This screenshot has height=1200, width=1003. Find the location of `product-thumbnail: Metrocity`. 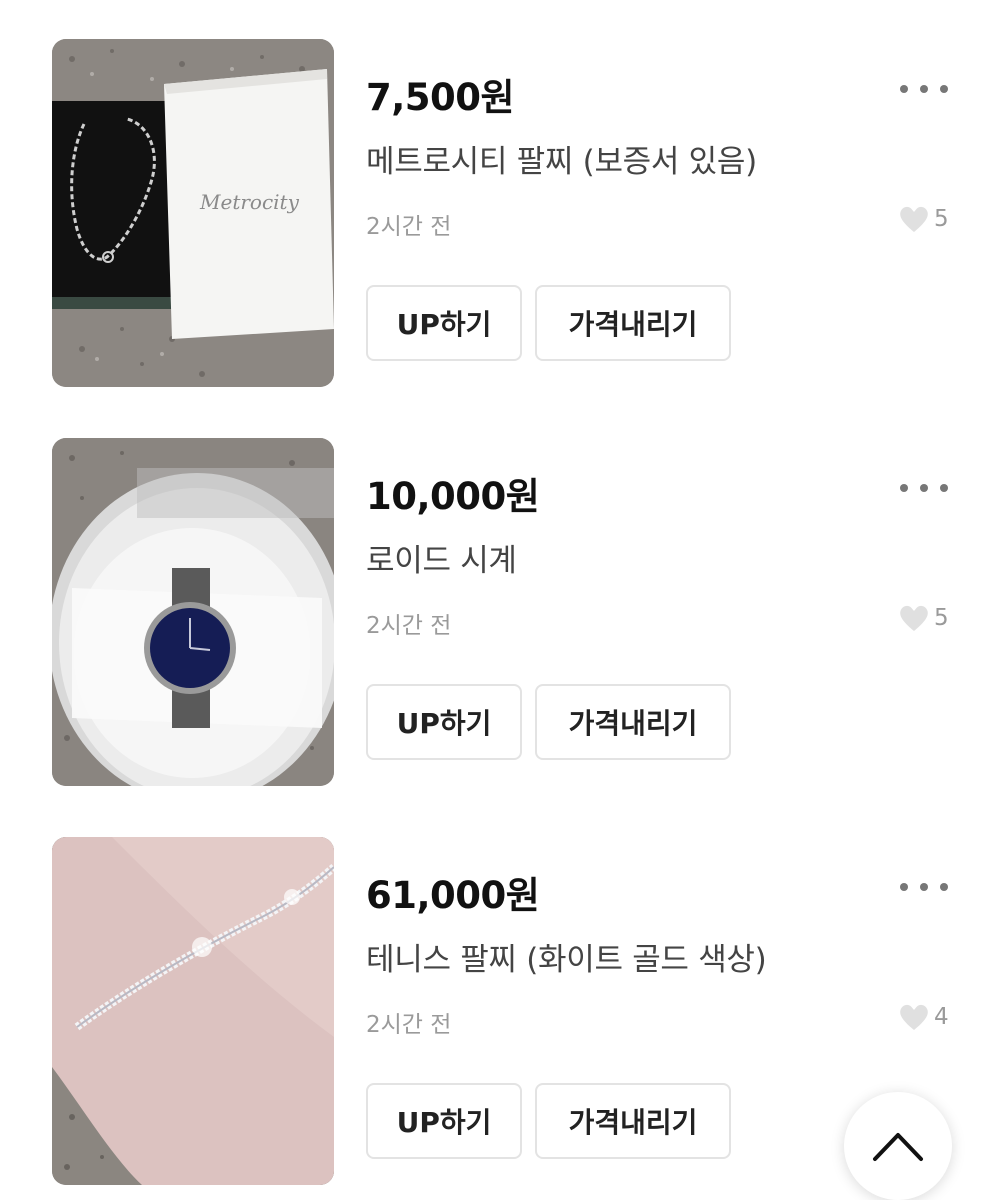

product-thumbnail: Metrocity is located at coordinates (193, 213).